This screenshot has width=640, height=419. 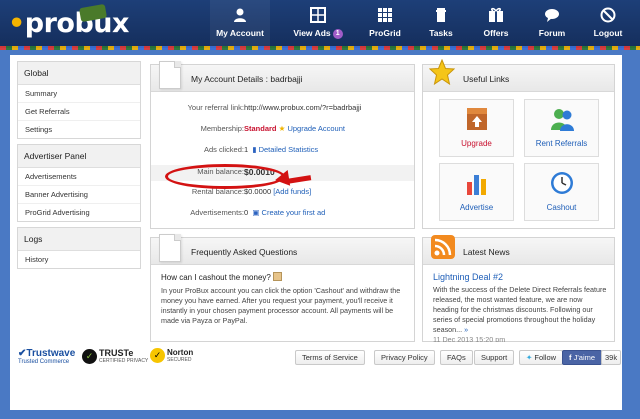 What do you see at coordinates (318, 15) in the screenshot?
I see `grid-icon` at bounding box center [318, 15].